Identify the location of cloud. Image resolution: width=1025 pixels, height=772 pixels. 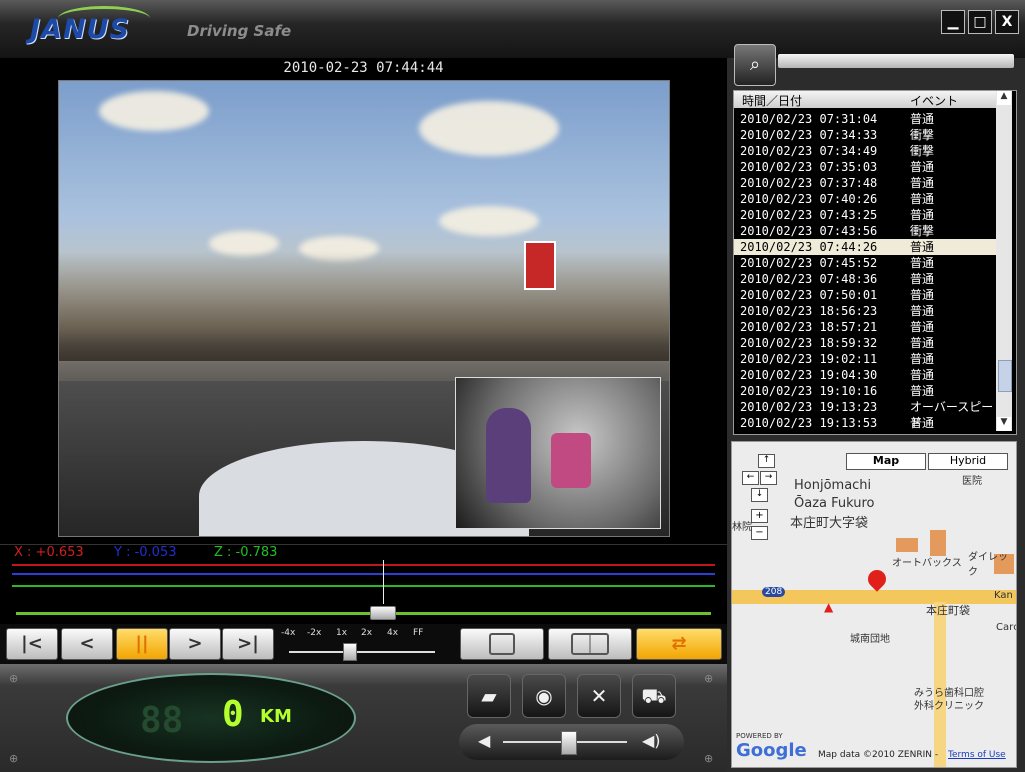
(489, 128).